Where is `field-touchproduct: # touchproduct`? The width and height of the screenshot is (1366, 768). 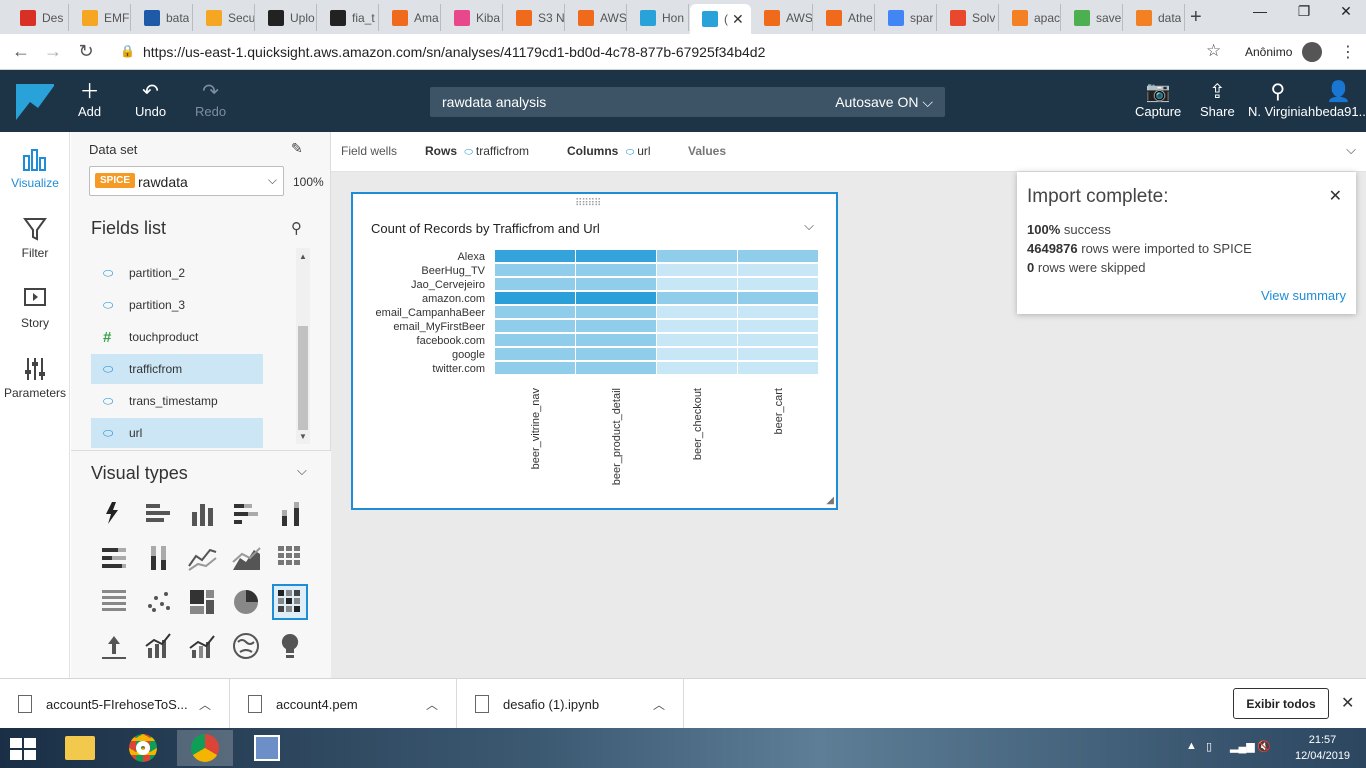
field-touchproduct: # touchproduct is located at coordinates (177, 337).